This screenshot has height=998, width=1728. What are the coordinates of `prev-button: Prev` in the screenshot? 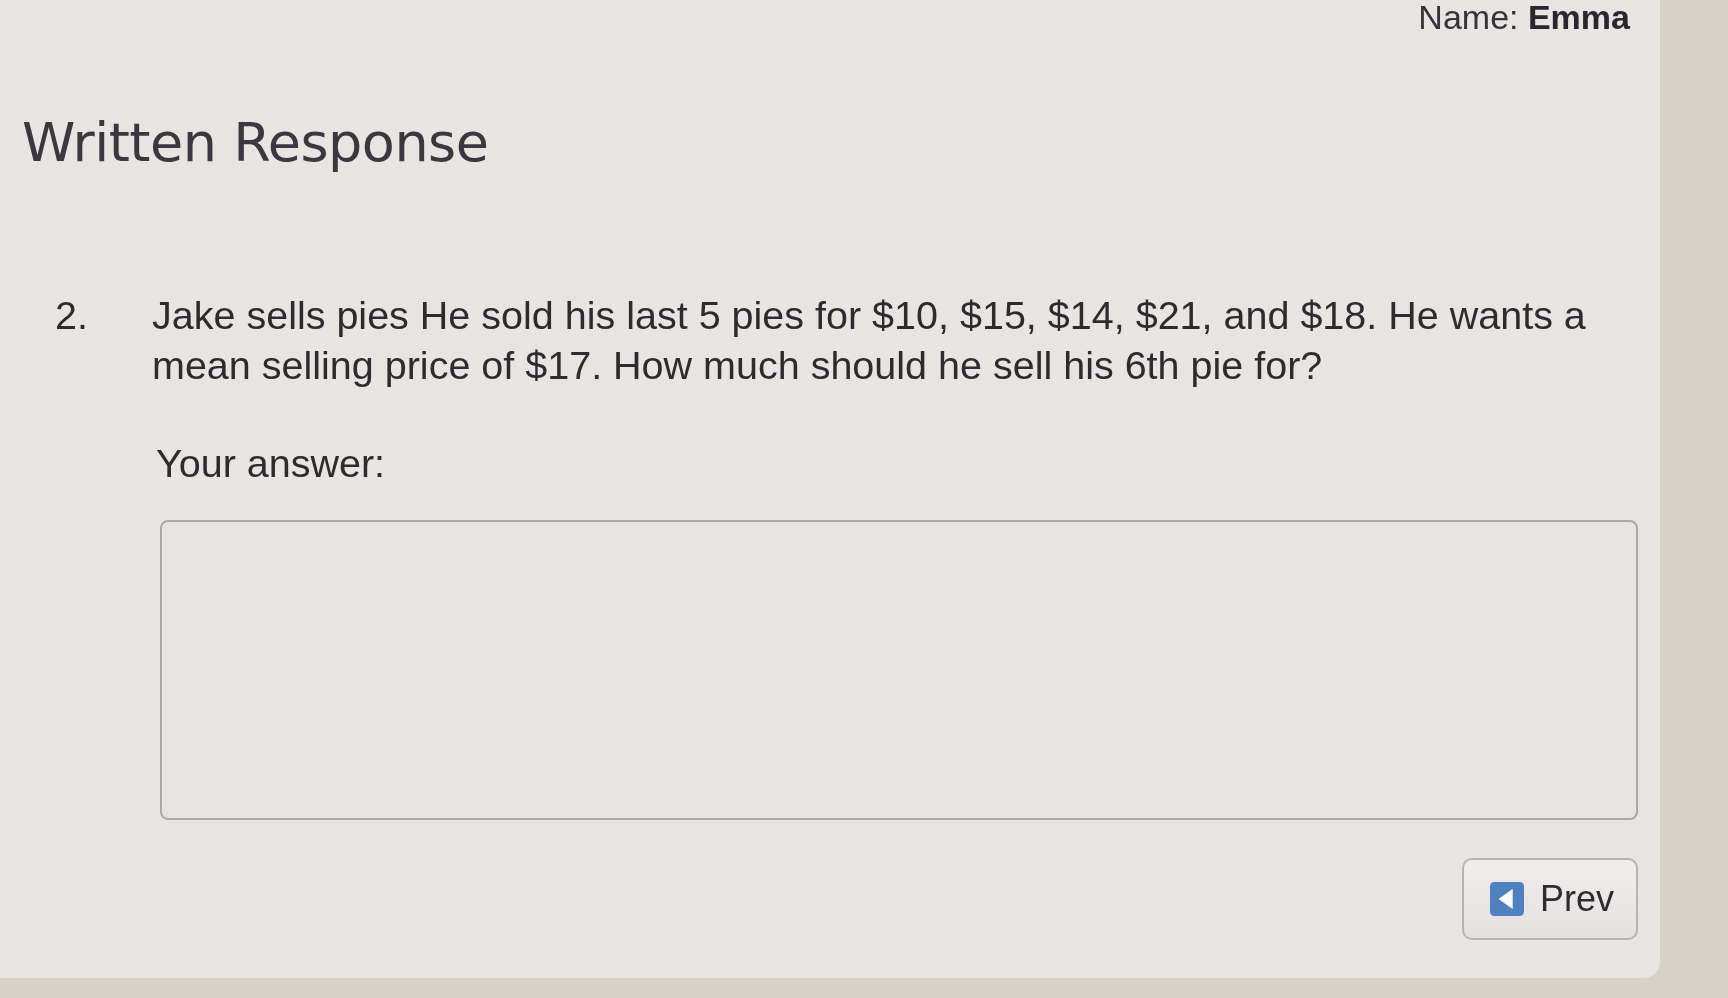 It's located at (1549, 899).